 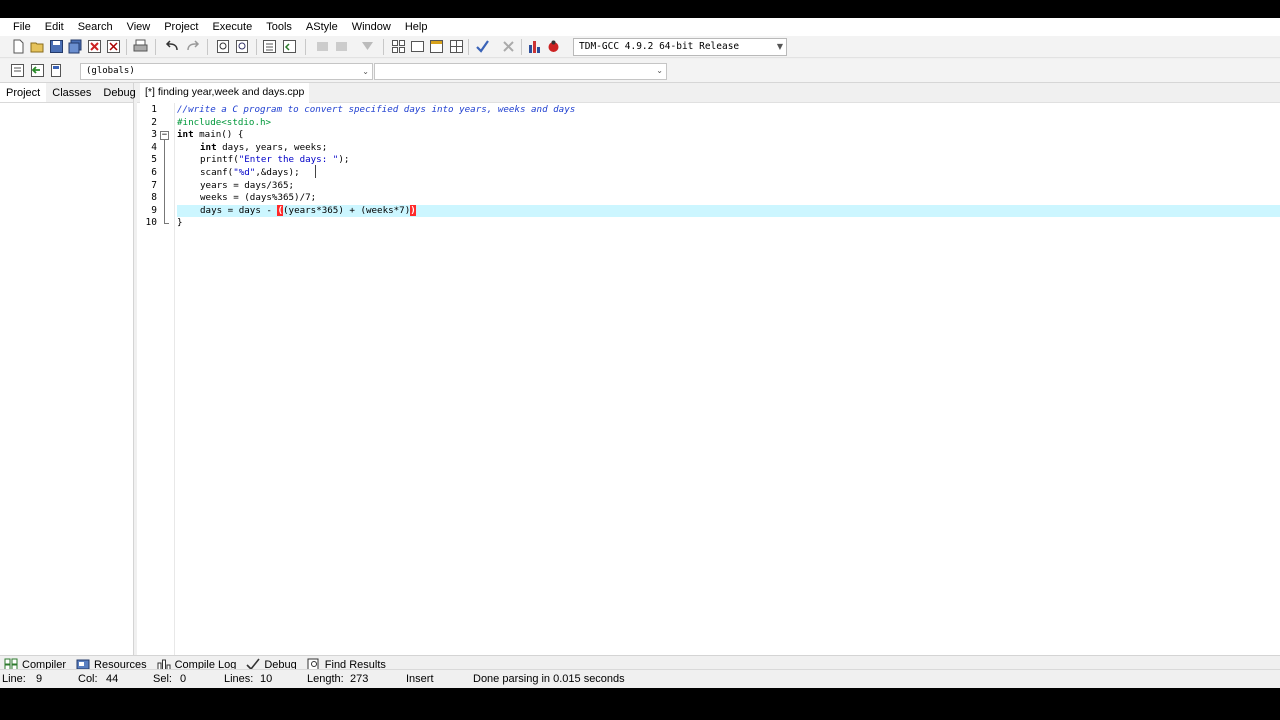 What do you see at coordinates (68, 369) in the screenshot?
I see `project-panel: Project Classes Debug` at bounding box center [68, 369].